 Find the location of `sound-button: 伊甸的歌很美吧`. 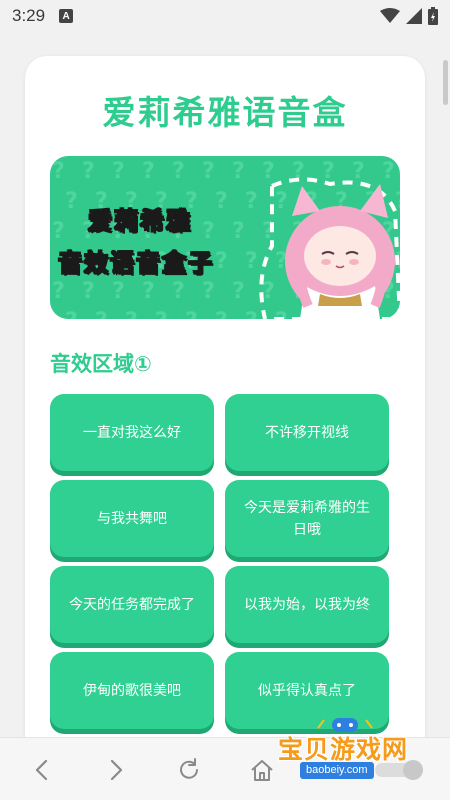

sound-button: 伊甸的歌很美吧 is located at coordinates (132, 690).